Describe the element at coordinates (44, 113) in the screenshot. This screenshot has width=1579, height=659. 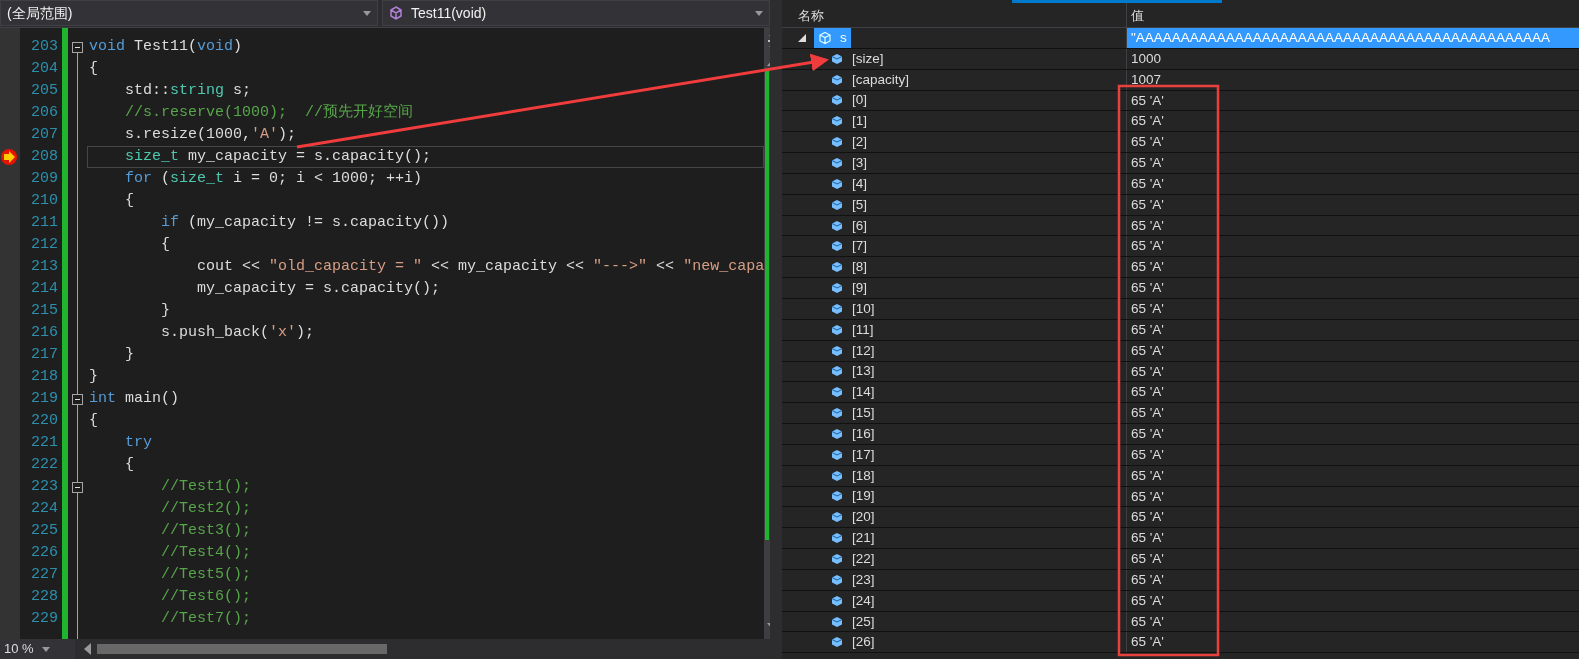
I see `line-number: 206` at that location.